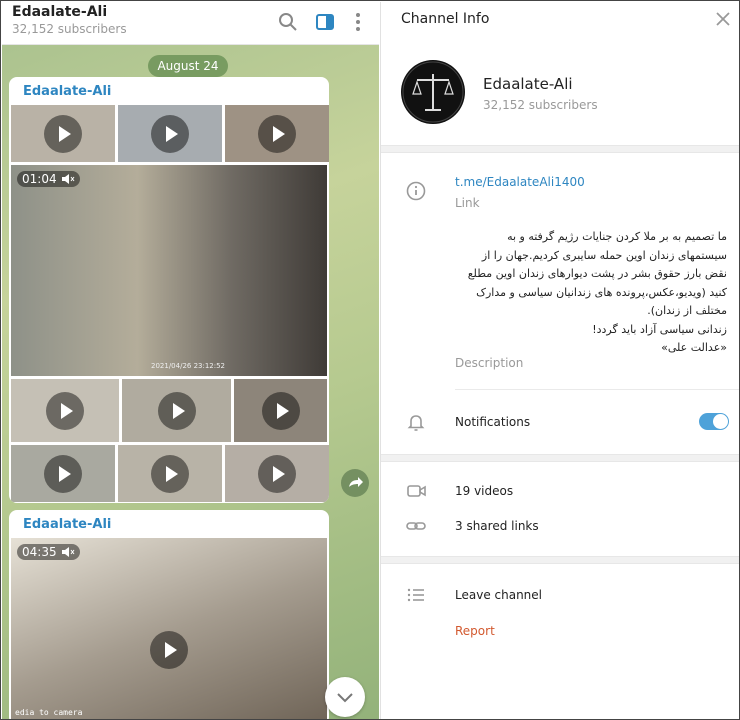 The width and height of the screenshot is (740, 720). I want to click on notifications-label: Notifications, so click(492, 422).